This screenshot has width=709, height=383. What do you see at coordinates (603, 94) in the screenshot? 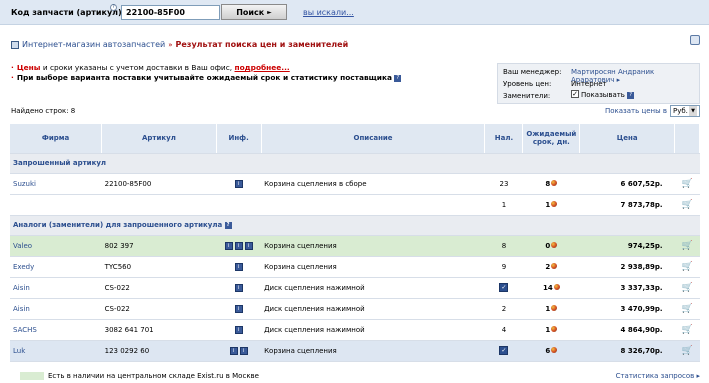
I see `substitutes-toggle: ✓ Показывать ?` at bounding box center [603, 94].